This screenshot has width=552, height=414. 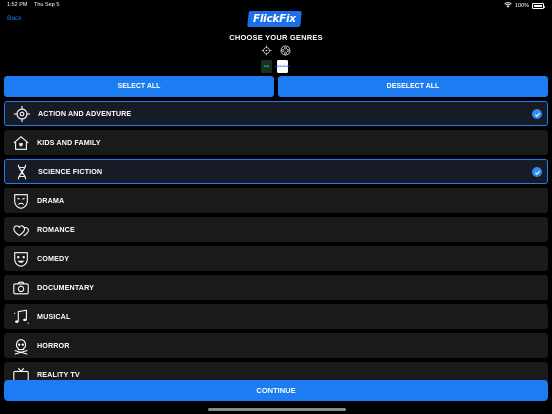 What do you see at coordinates (47, 5) in the screenshot?
I see `status-date: Thu Sep 5` at bounding box center [47, 5].